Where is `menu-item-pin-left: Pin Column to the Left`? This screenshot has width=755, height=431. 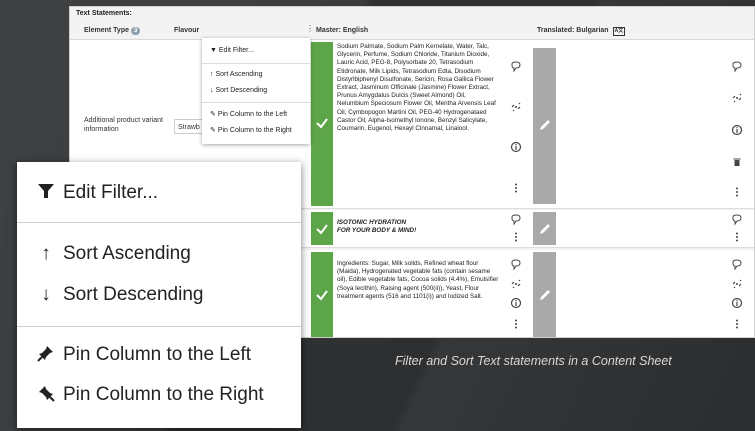
menu-item-pin-left: Pin Column to the Left is located at coordinates (144, 355).